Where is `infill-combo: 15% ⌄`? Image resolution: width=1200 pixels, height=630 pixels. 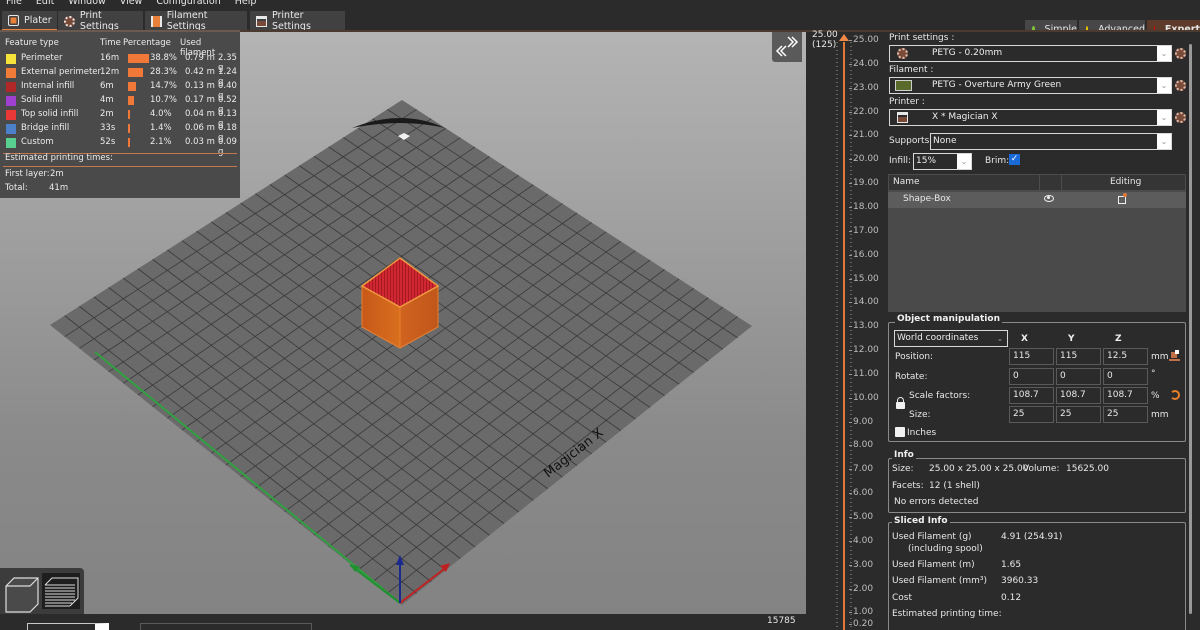 infill-combo: 15% ⌄ is located at coordinates (942, 161).